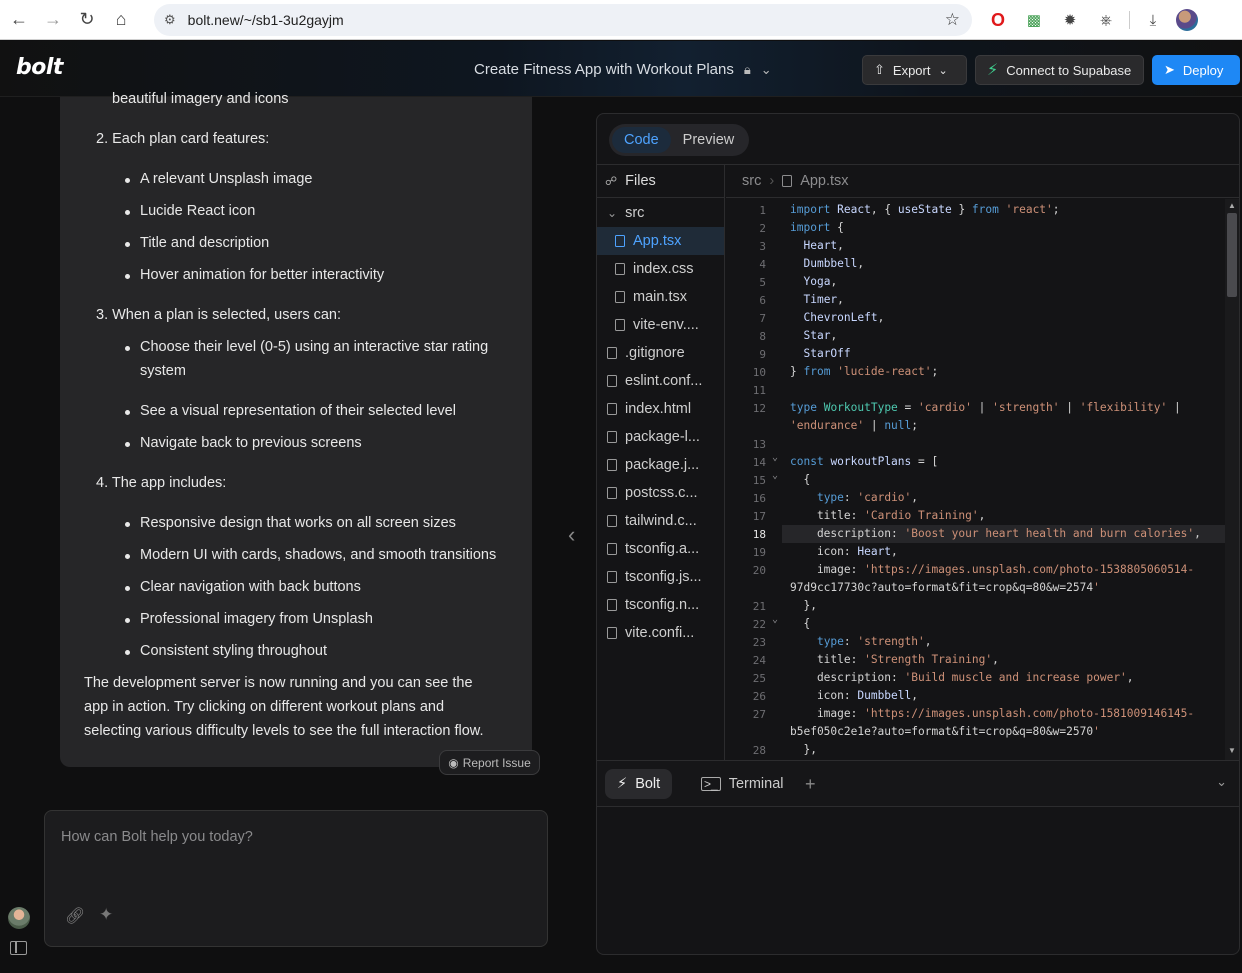 This screenshot has height=973, width=1242. Describe the element at coordinates (18, 948) in the screenshot. I see `sidebar-toggle-icon` at that location.